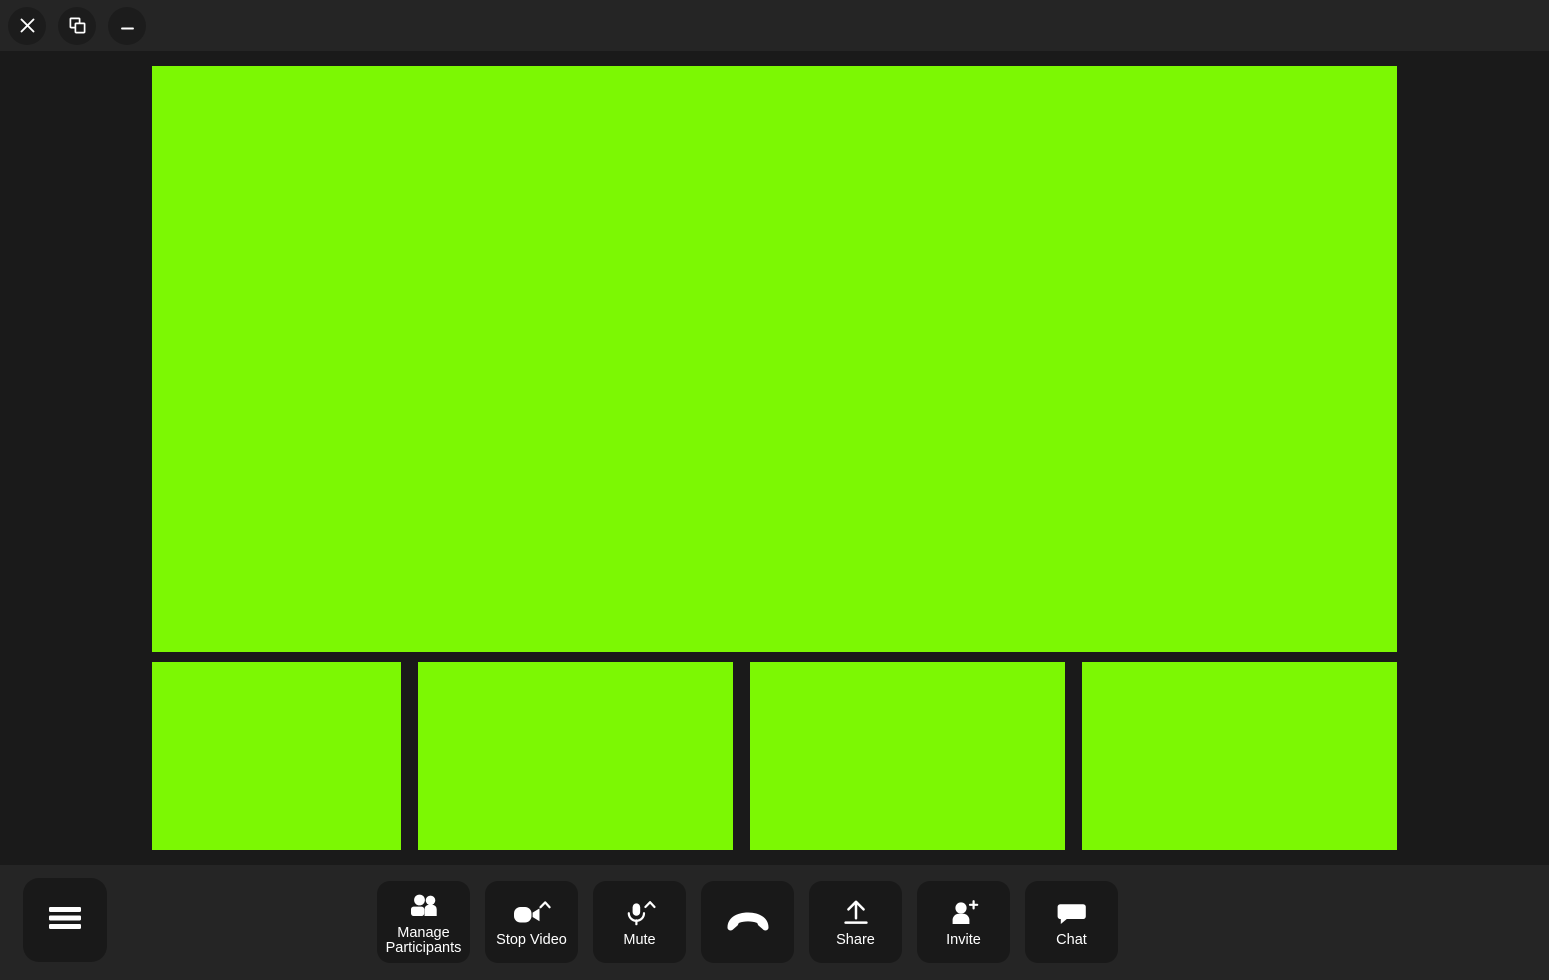 This screenshot has height=980, width=1549. I want to click on minimize-button, so click(127, 25).